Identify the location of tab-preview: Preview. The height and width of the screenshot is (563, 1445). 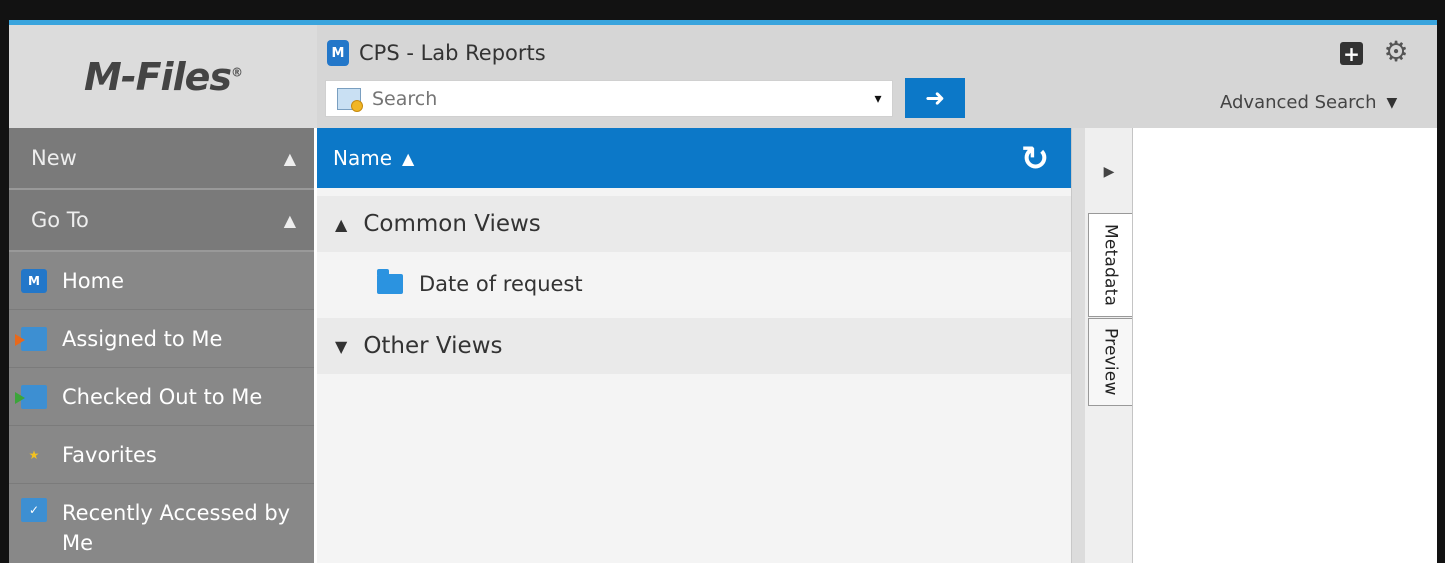
(1110, 362).